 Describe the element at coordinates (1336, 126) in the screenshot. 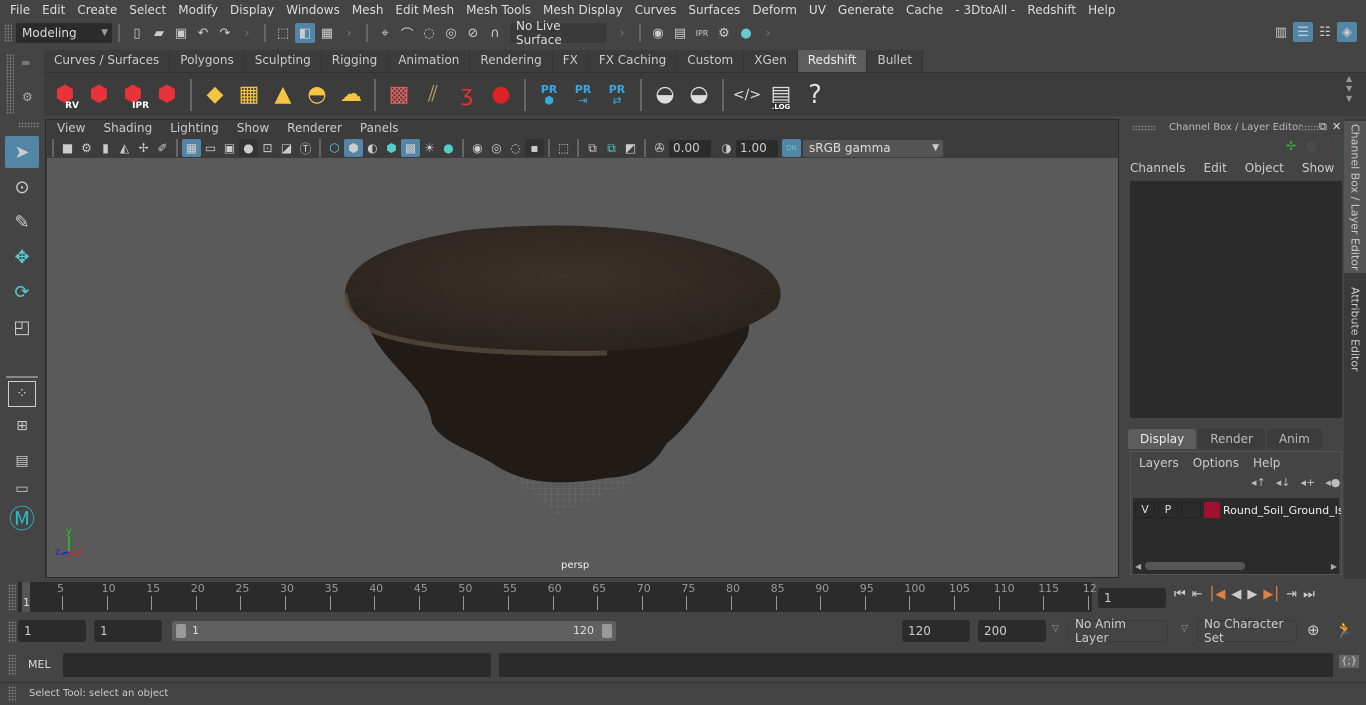

I see `close-panel-icon: ✕` at that location.